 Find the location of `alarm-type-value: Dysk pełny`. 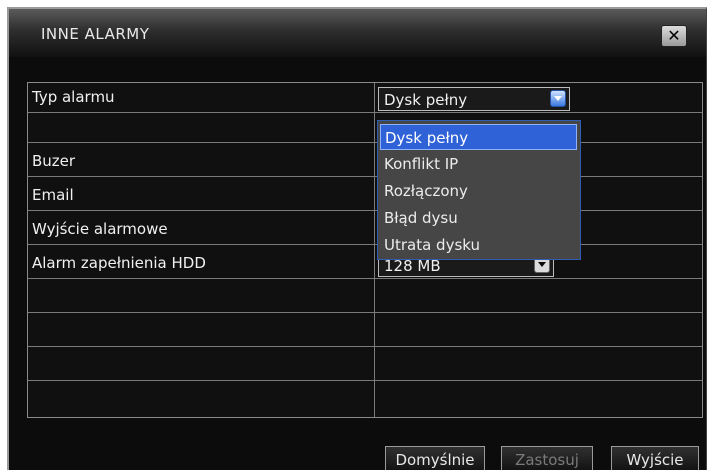

alarm-type-value: Dysk pełny is located at coordinates (426, 100).